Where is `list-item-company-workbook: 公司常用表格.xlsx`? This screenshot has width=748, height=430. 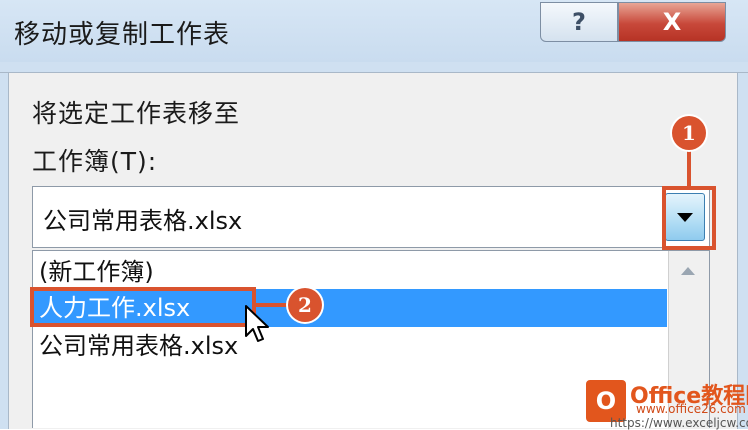 list-item-company-workbook: 公司常用表格.xlsx is located at coordinates (350, 346).